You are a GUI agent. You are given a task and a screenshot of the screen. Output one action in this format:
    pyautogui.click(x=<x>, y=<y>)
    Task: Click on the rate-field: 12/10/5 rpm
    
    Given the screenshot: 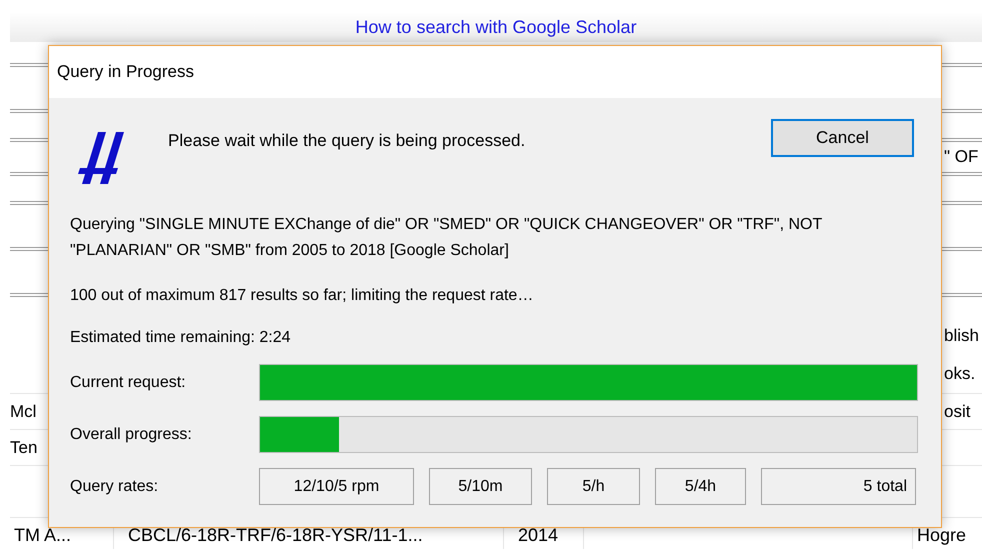 What is the action you would take?
    pyautogui.click(x=336, y=486)
    